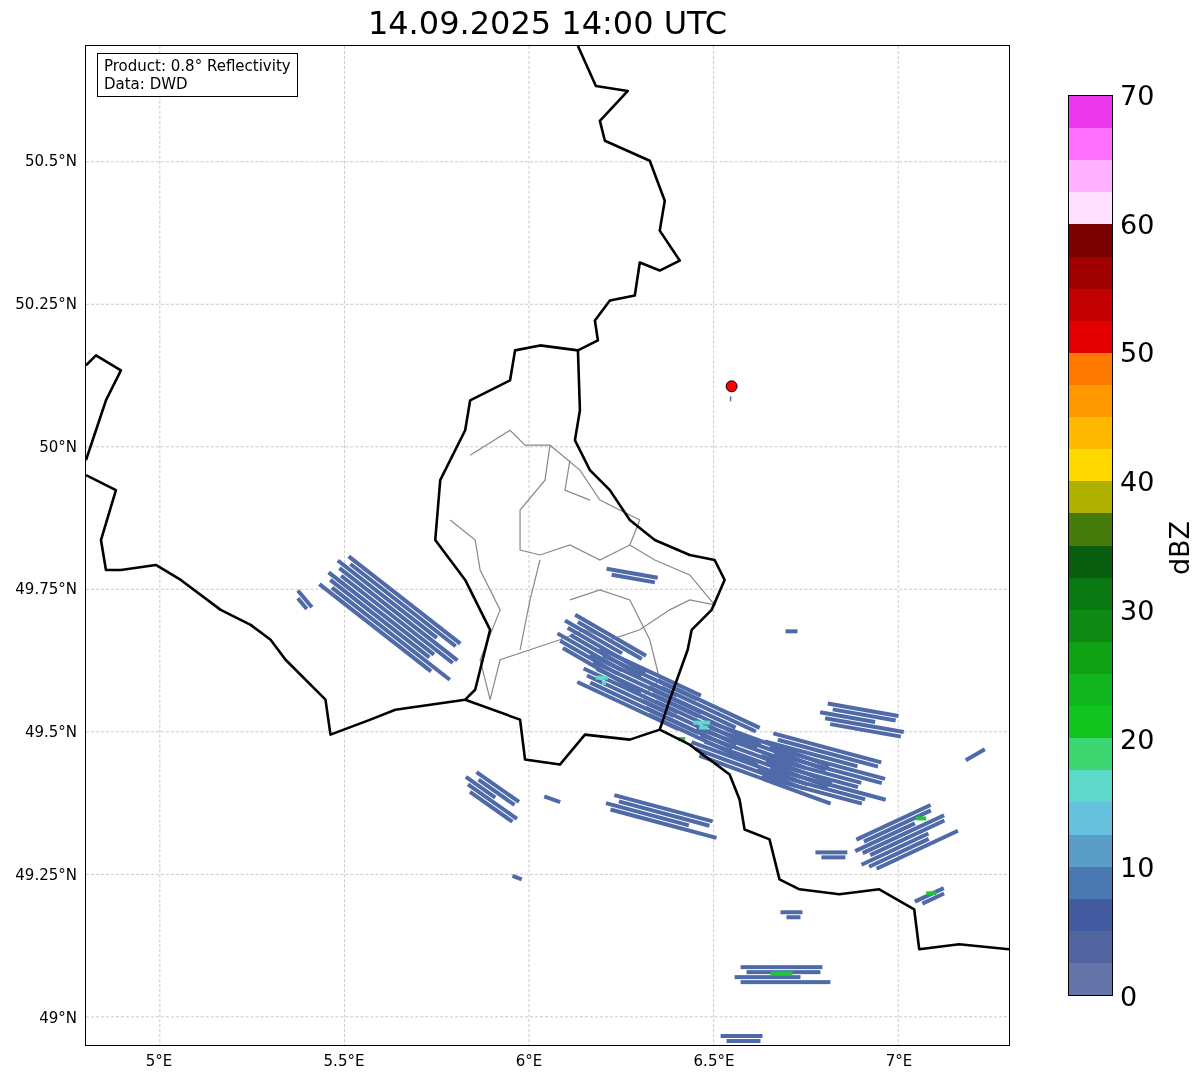  What do you see at coordinates (1137, 352) in the screenshot?
I see `colorbar-tick-label: 50` at bounding box center [1137, 352].